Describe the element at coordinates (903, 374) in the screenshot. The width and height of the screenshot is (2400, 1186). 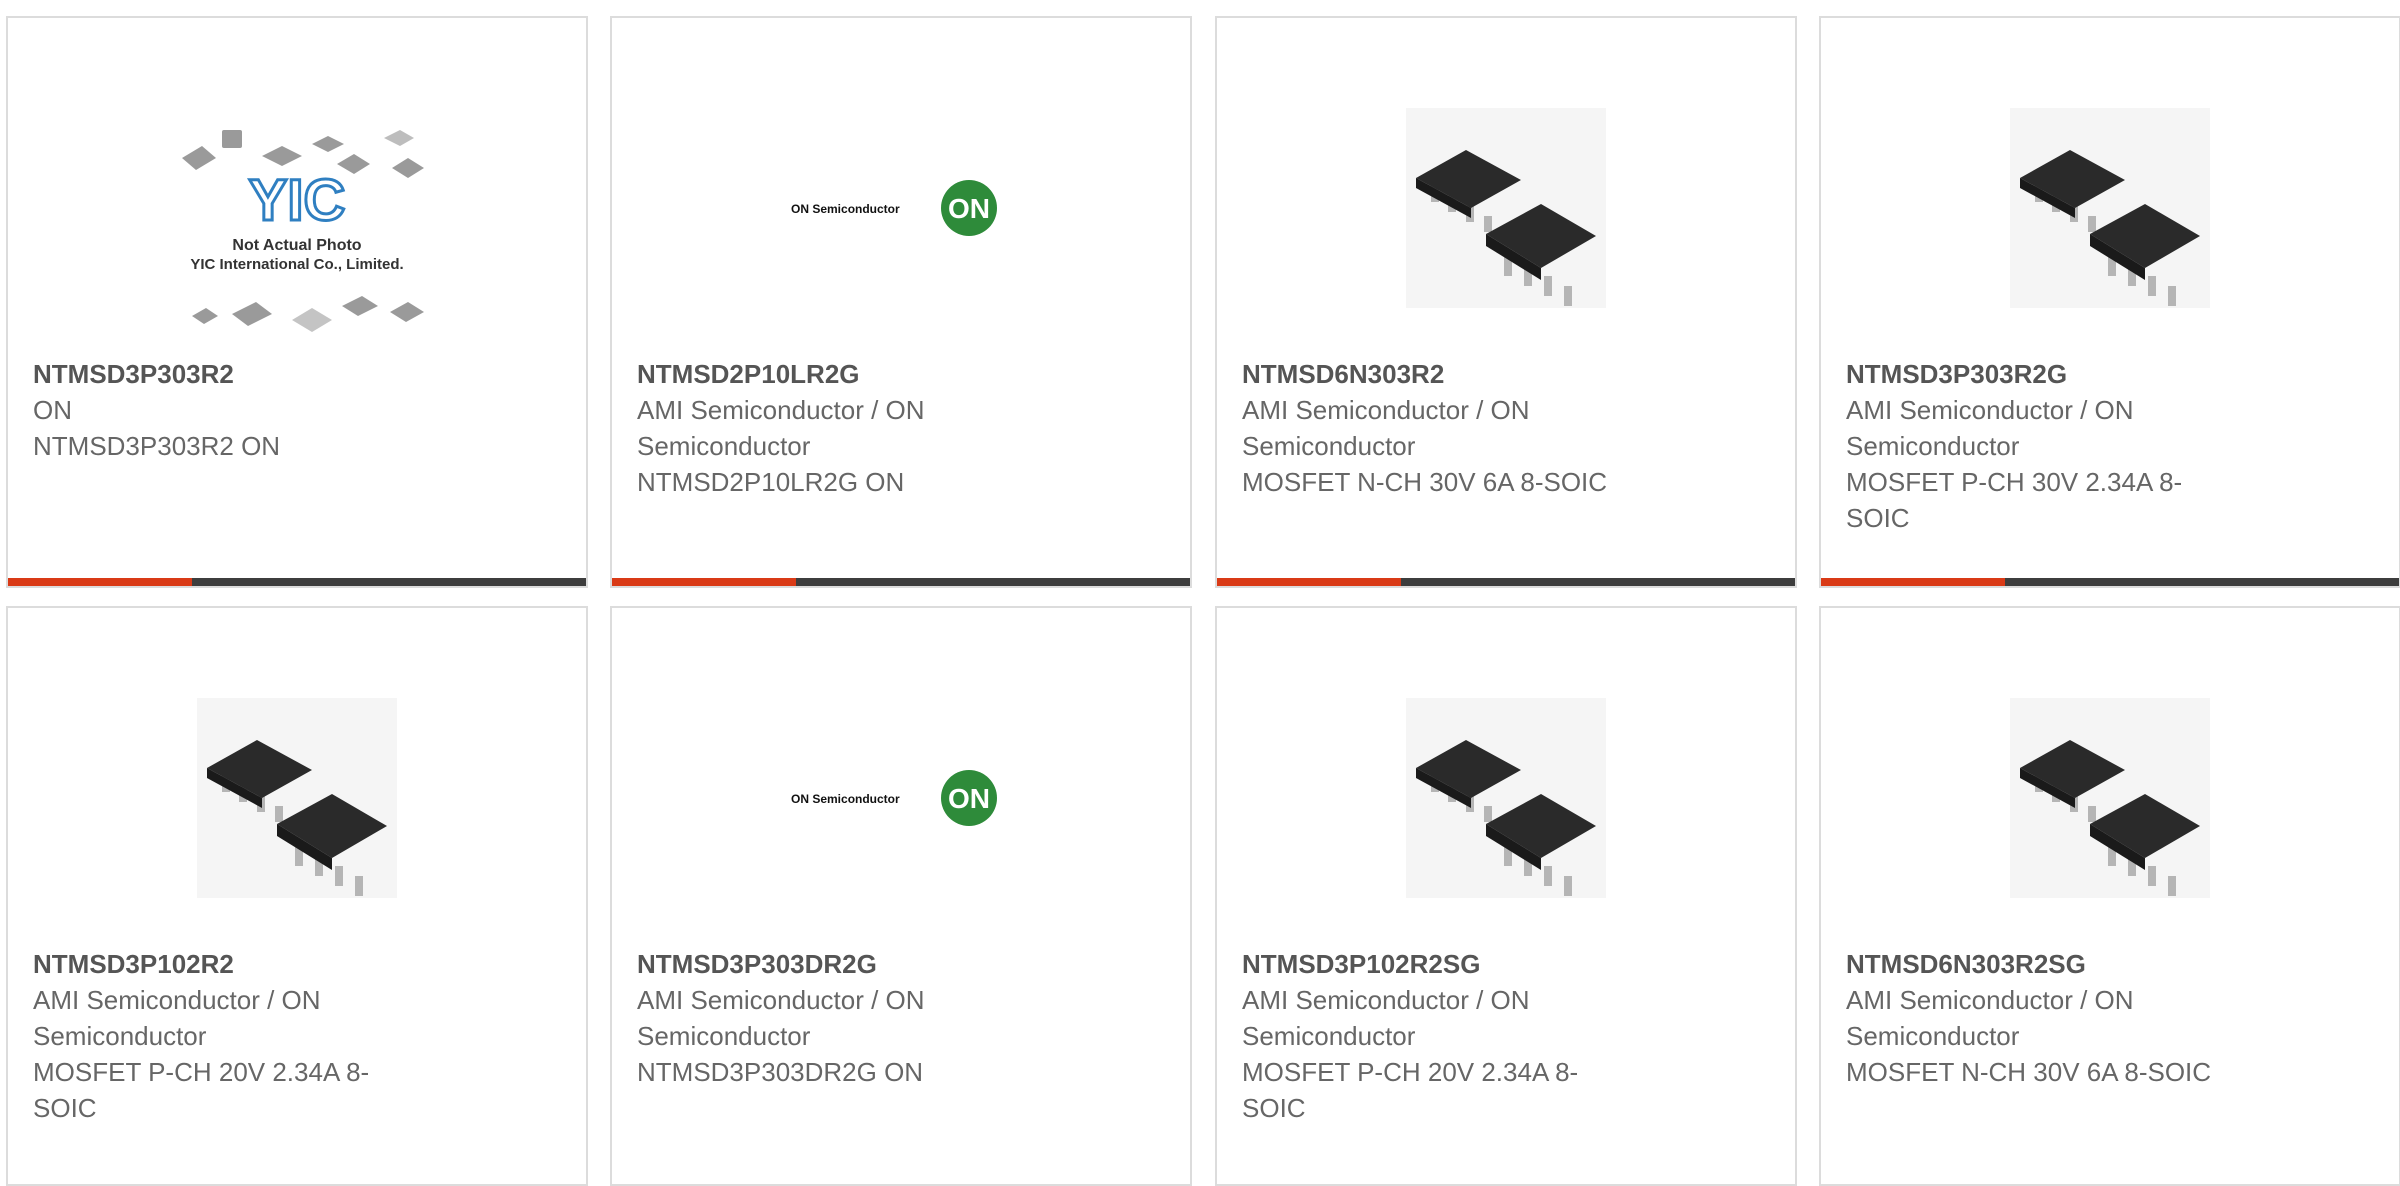
I see `part-number: NTMSD2P10LR2G` at that location.